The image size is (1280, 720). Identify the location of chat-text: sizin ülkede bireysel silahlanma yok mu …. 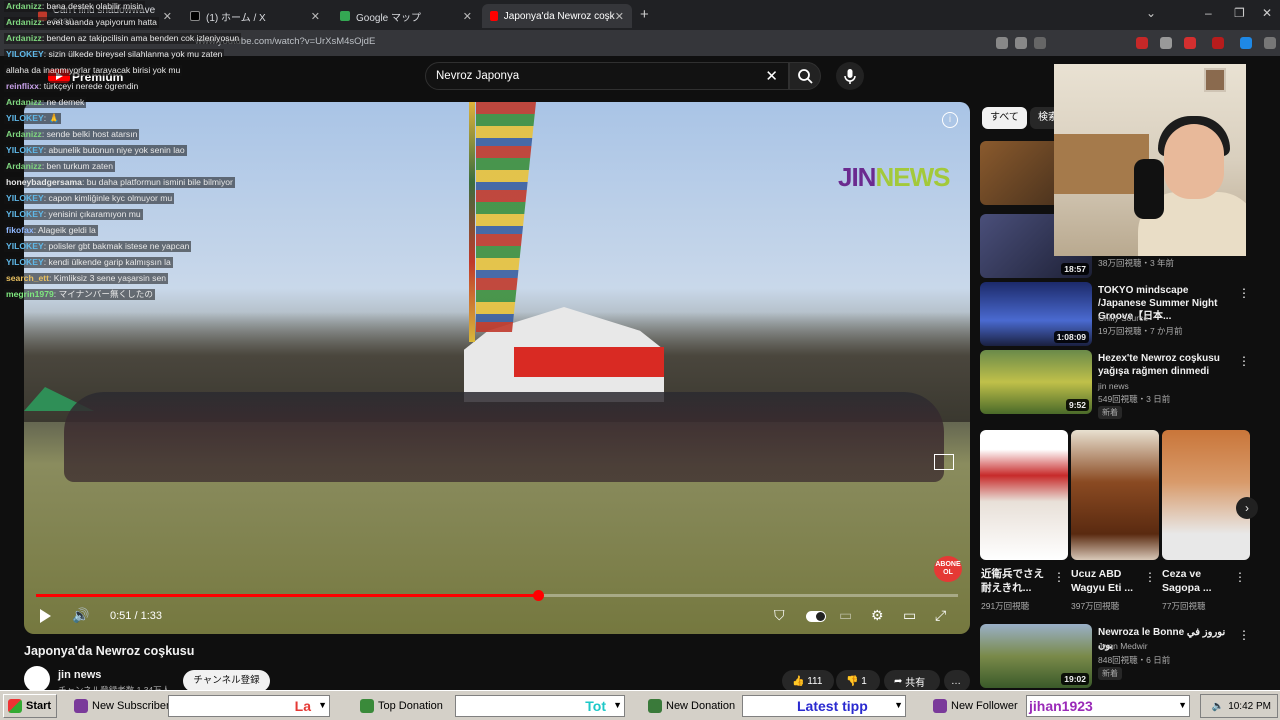
(135, 54).